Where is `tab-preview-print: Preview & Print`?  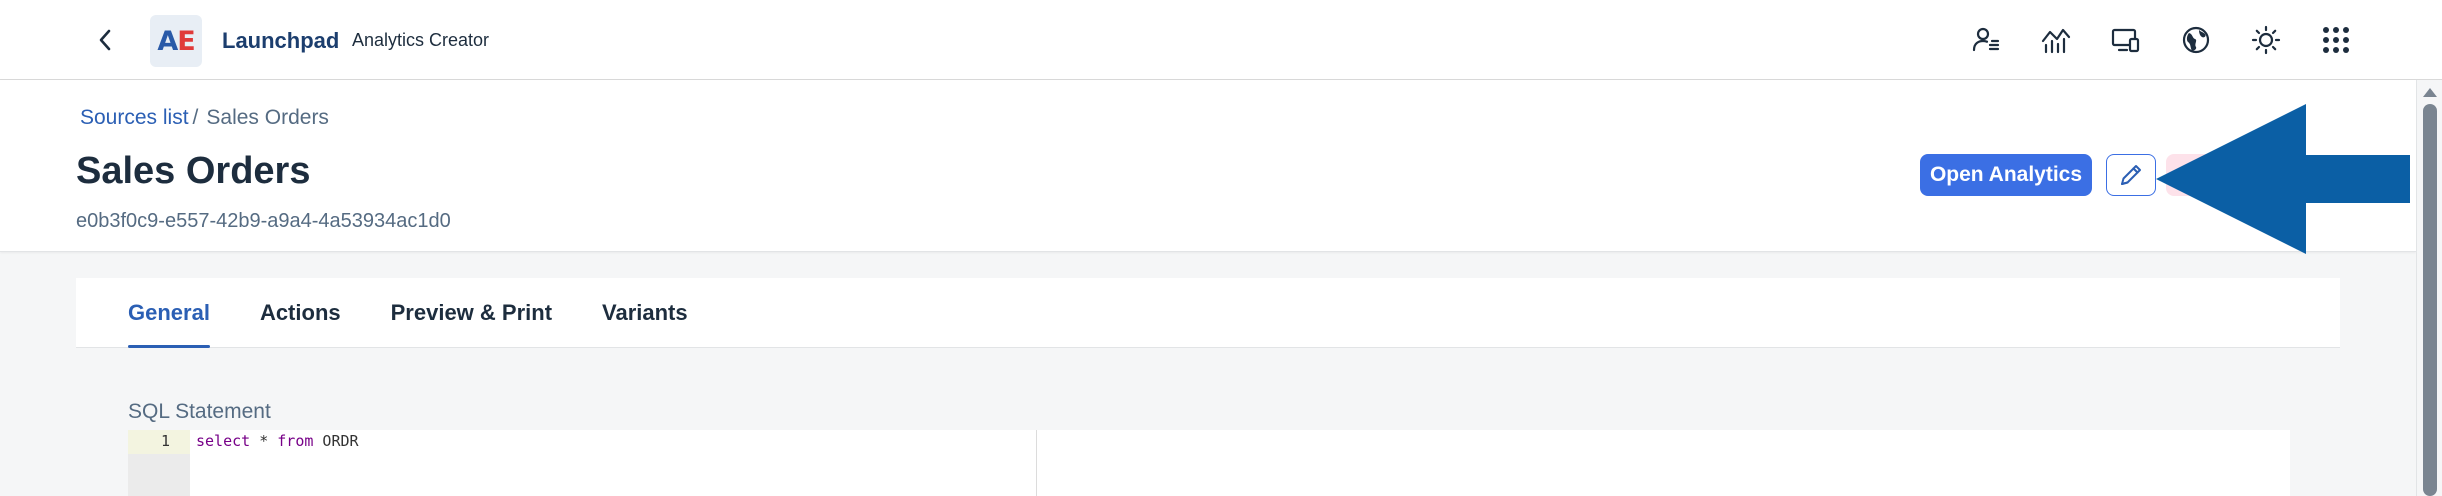
tab-preview-print: Preview & Print is located at coordinates (471, 312).